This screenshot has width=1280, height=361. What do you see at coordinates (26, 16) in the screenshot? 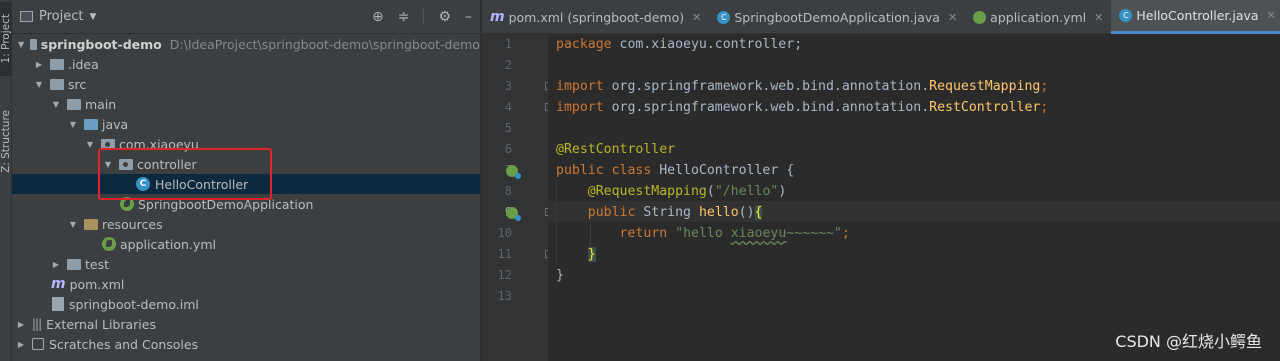
I see `project-view-icon` at bounding box center [26, 16].